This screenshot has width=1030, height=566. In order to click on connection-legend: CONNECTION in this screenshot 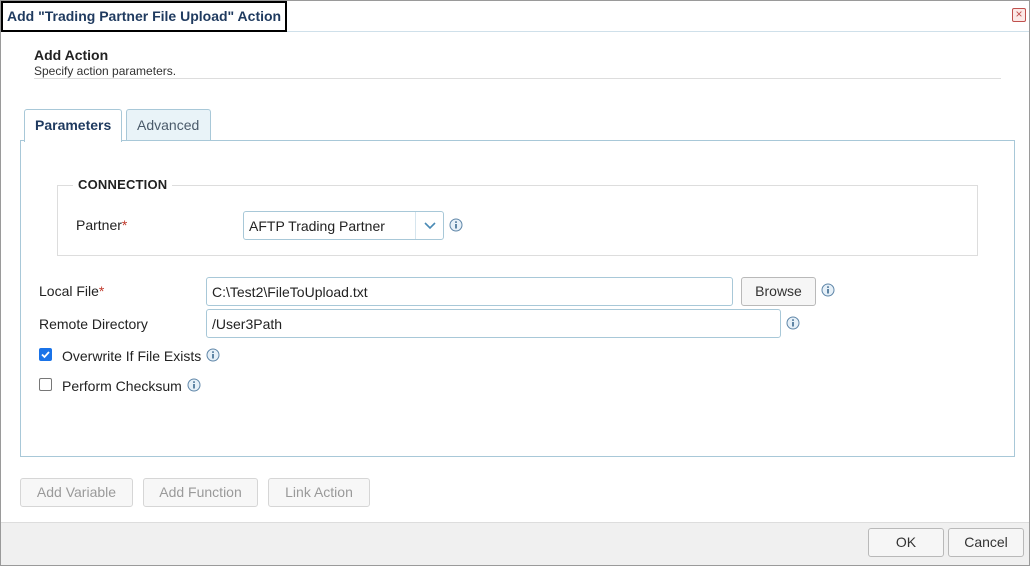, I will do `click(123, 184)`.